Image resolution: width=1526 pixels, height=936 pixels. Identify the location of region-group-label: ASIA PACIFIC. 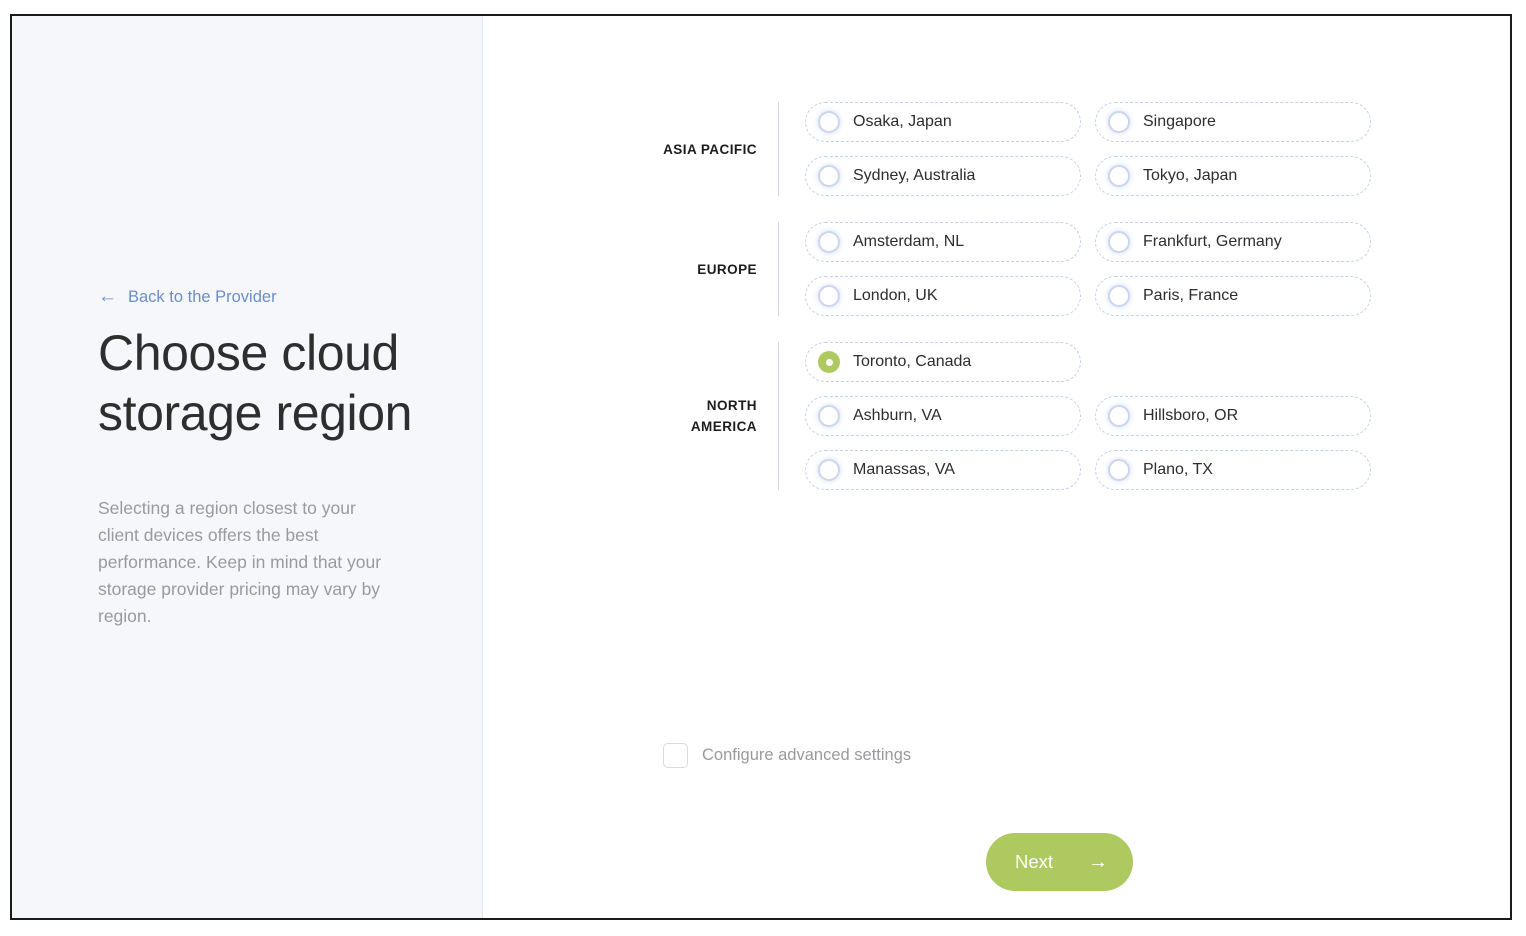
(710, 149).